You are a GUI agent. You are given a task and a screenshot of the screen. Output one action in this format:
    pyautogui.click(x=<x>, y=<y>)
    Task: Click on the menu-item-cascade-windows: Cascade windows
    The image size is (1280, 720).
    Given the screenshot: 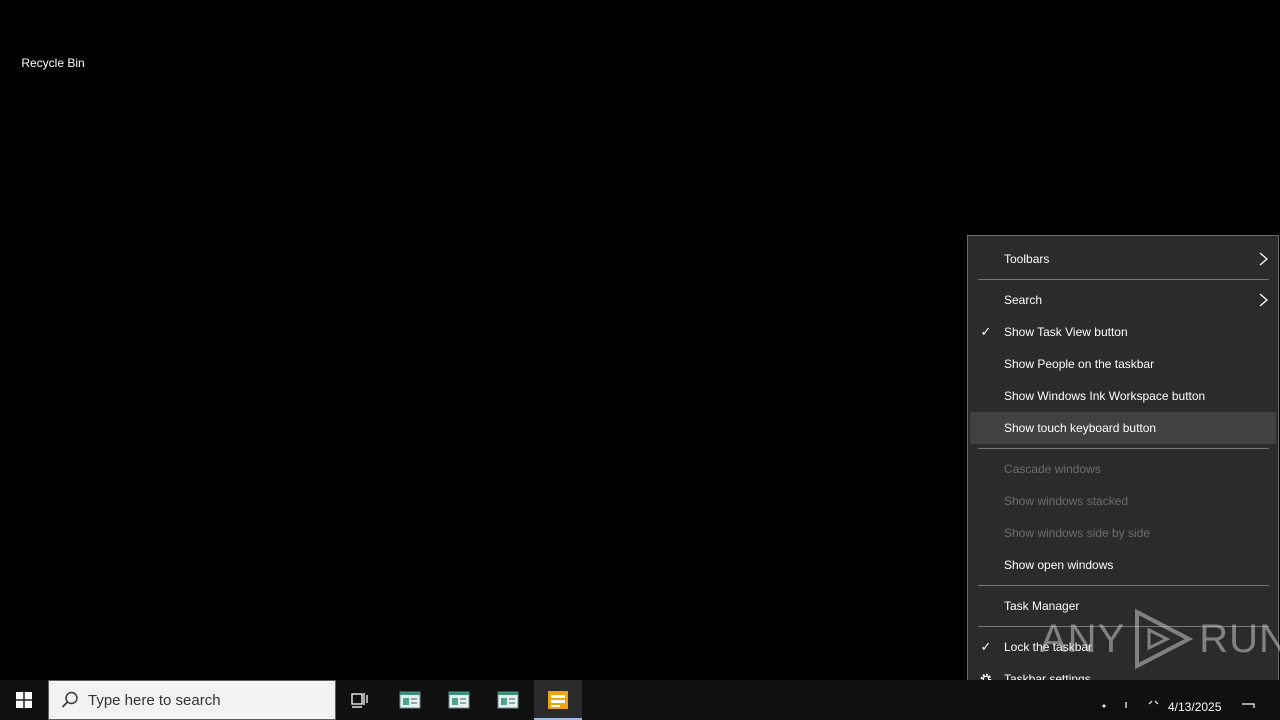 What is the action you would take?
    pyautogui.click(x=1123, y=469)
    